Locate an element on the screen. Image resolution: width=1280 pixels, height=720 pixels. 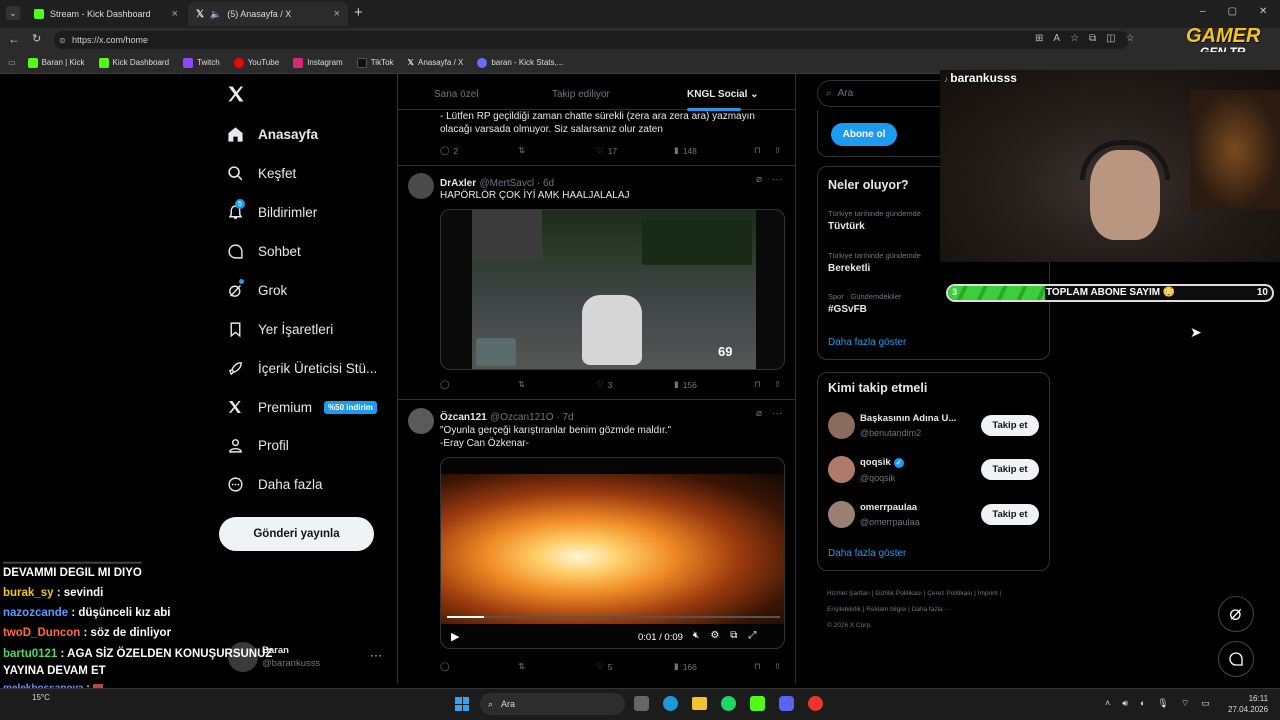
play-icon: ▶ is located at coordinates (455, 636).